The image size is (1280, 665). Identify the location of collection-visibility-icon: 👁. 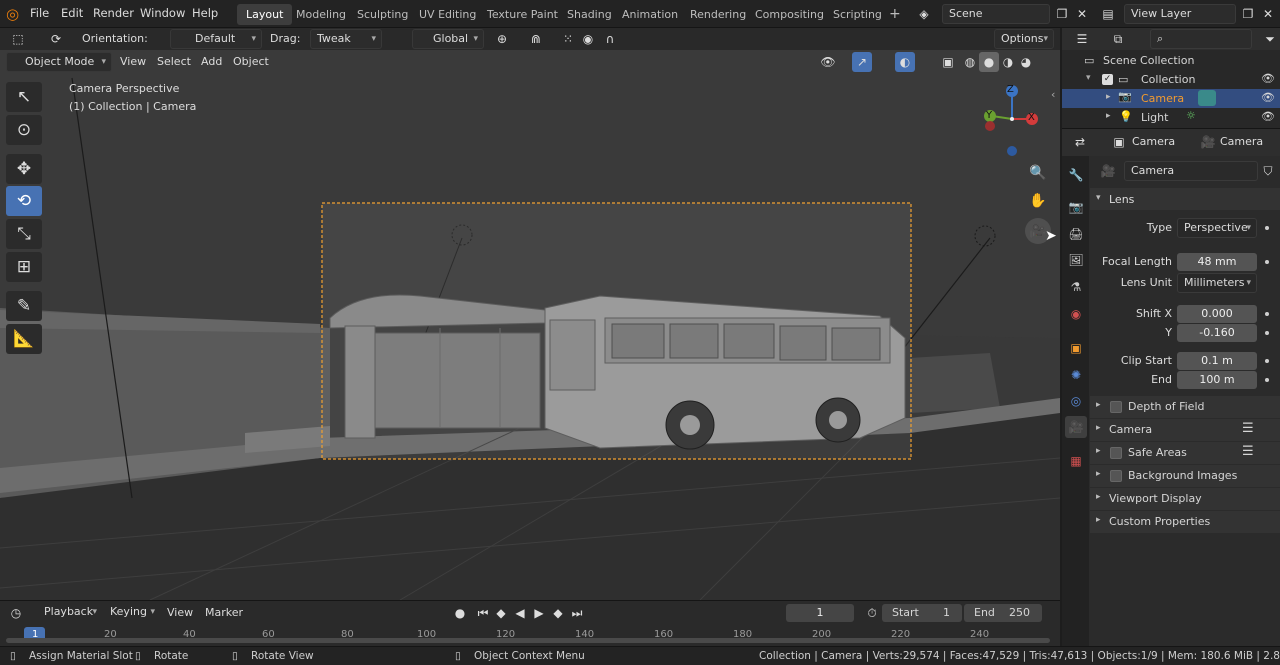
(1268, 78).